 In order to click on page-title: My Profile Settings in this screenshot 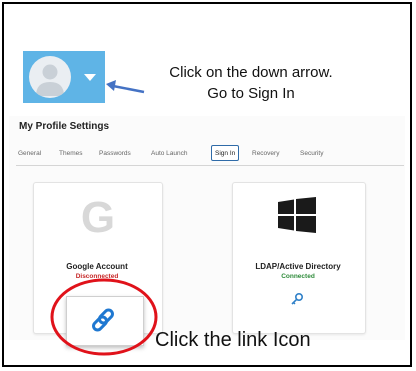, I will do `click(64, 126)`.